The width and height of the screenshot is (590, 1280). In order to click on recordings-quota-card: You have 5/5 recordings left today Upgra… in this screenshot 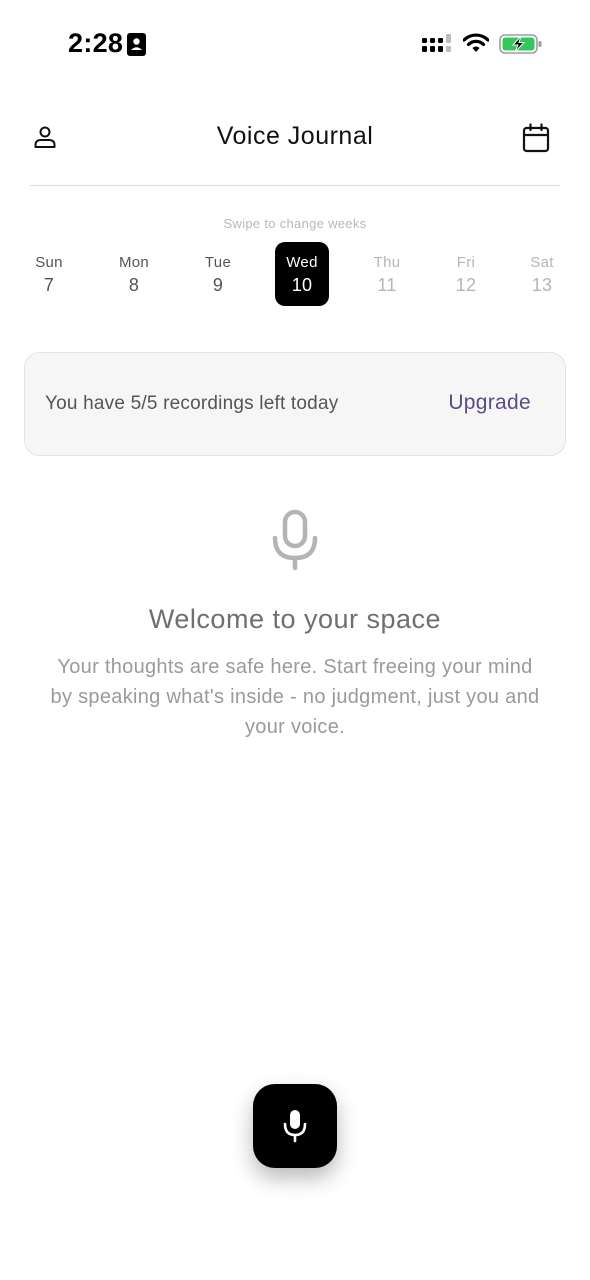, I will do `click(295, 404)`.